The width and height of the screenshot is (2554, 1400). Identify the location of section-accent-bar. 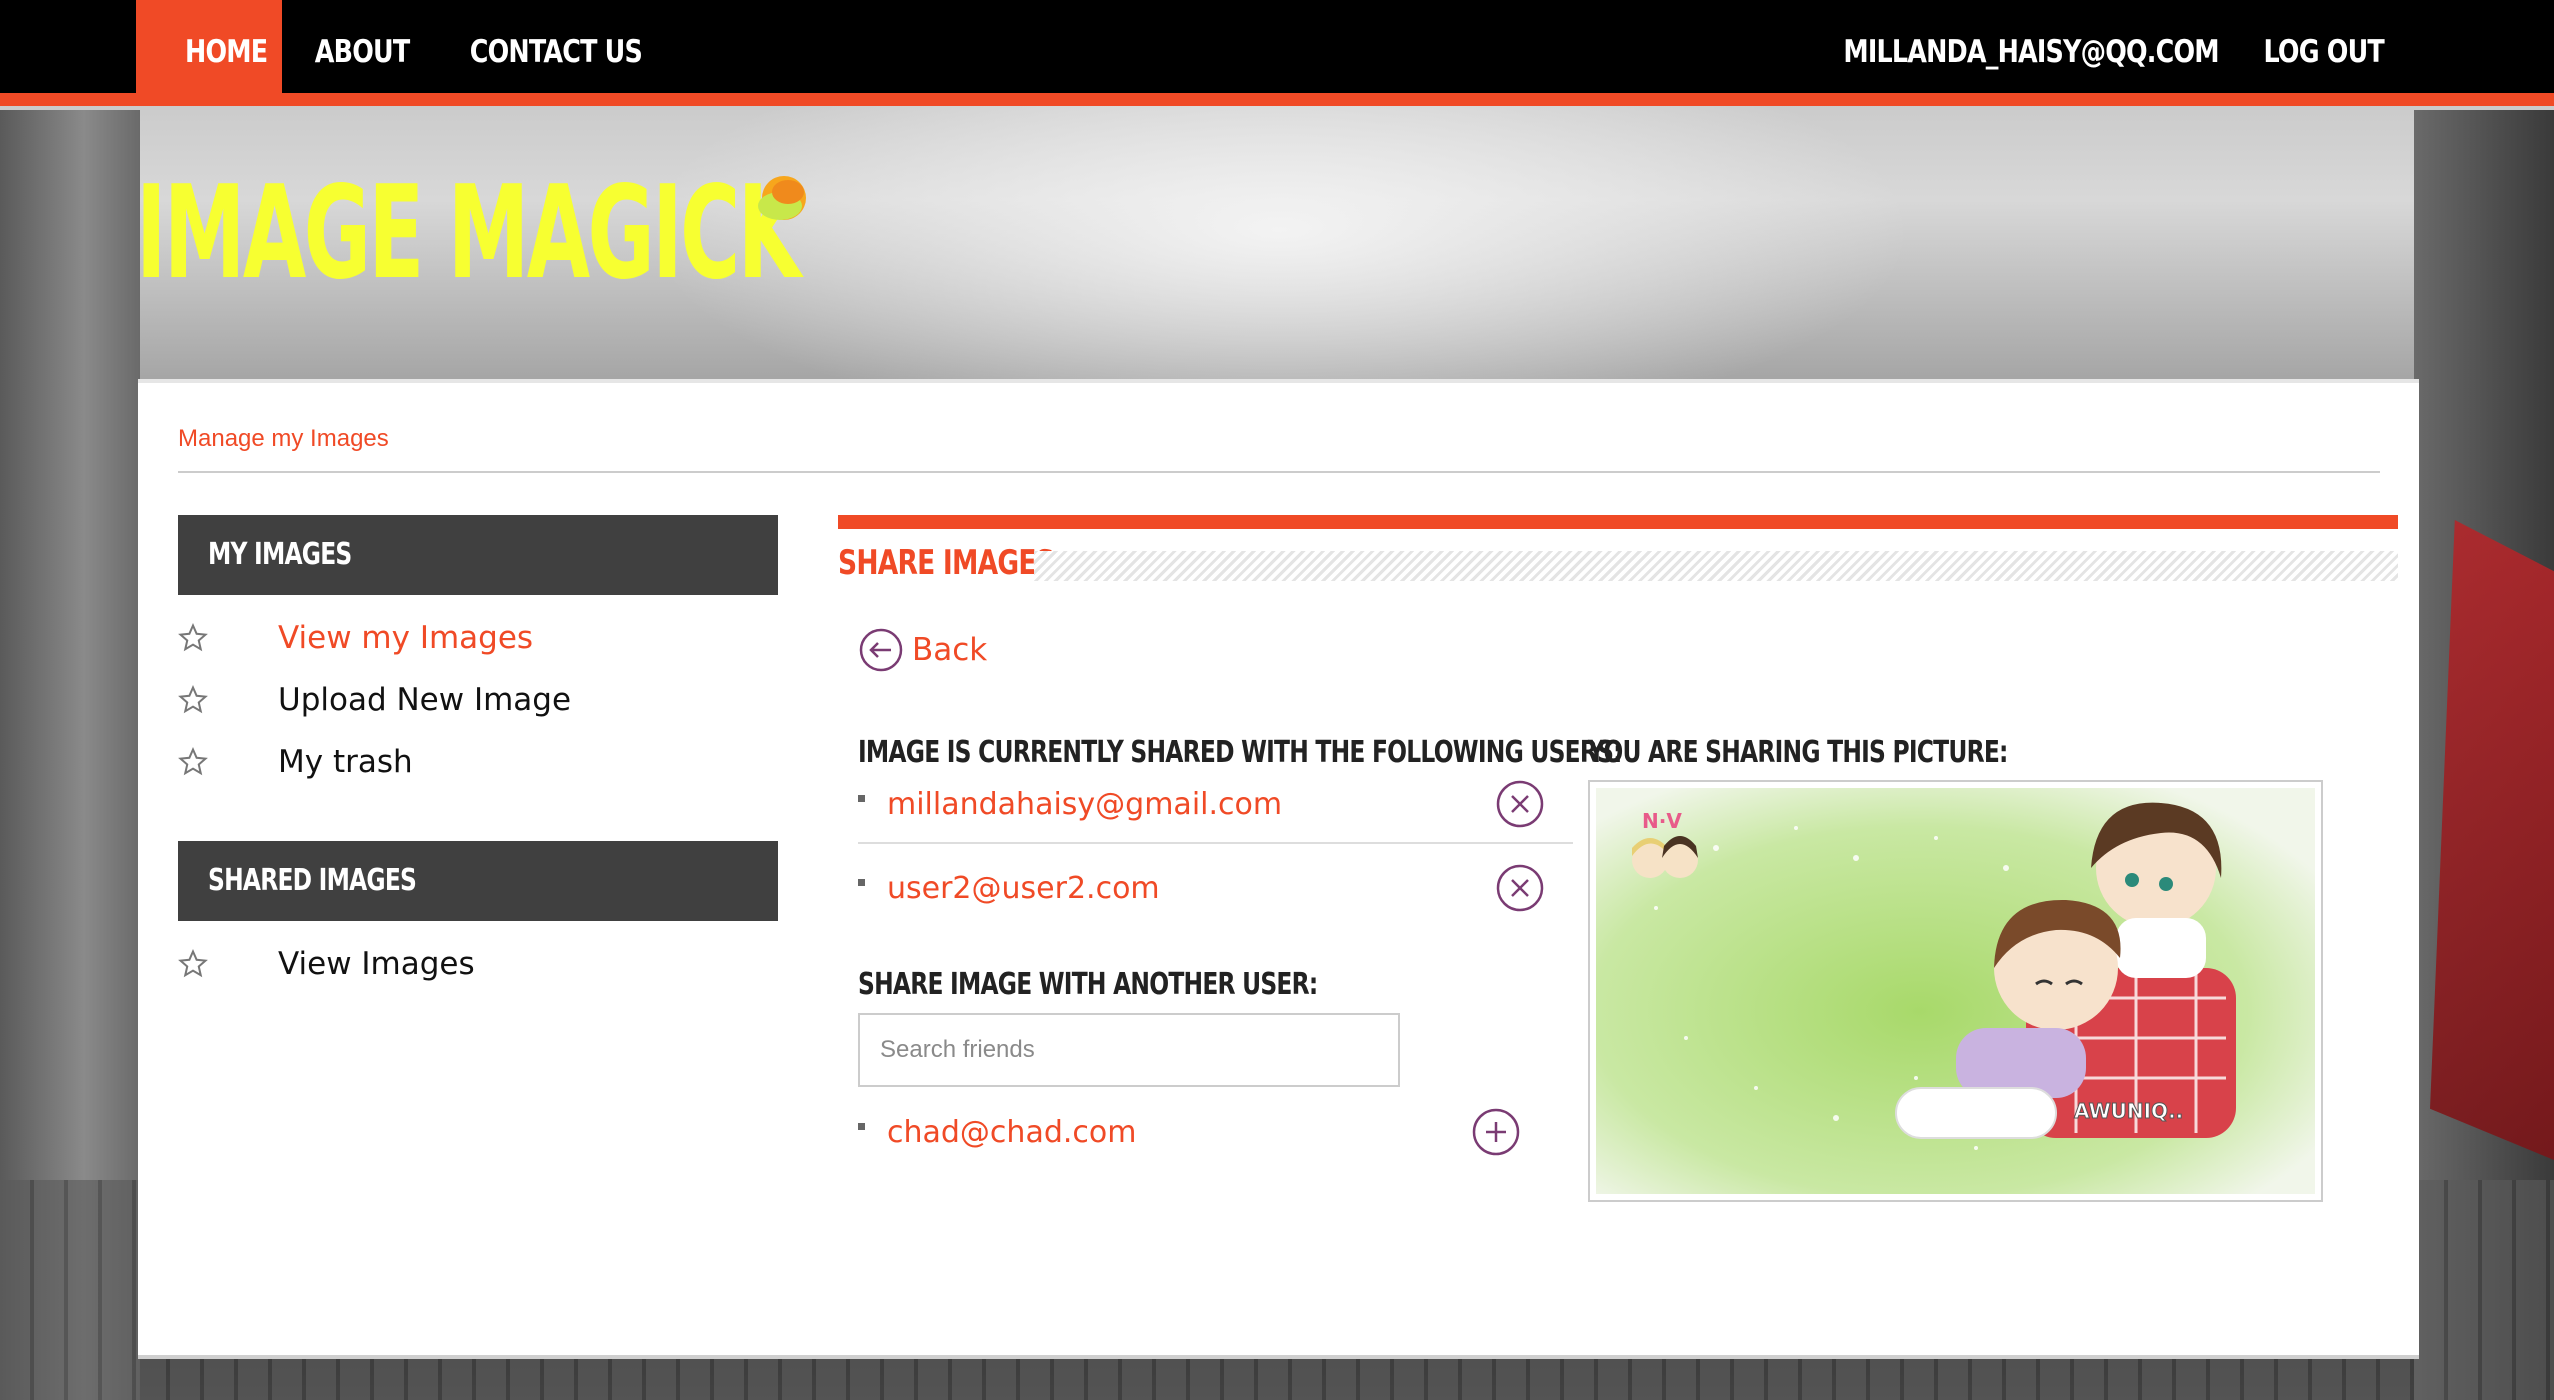
(1618, 522).